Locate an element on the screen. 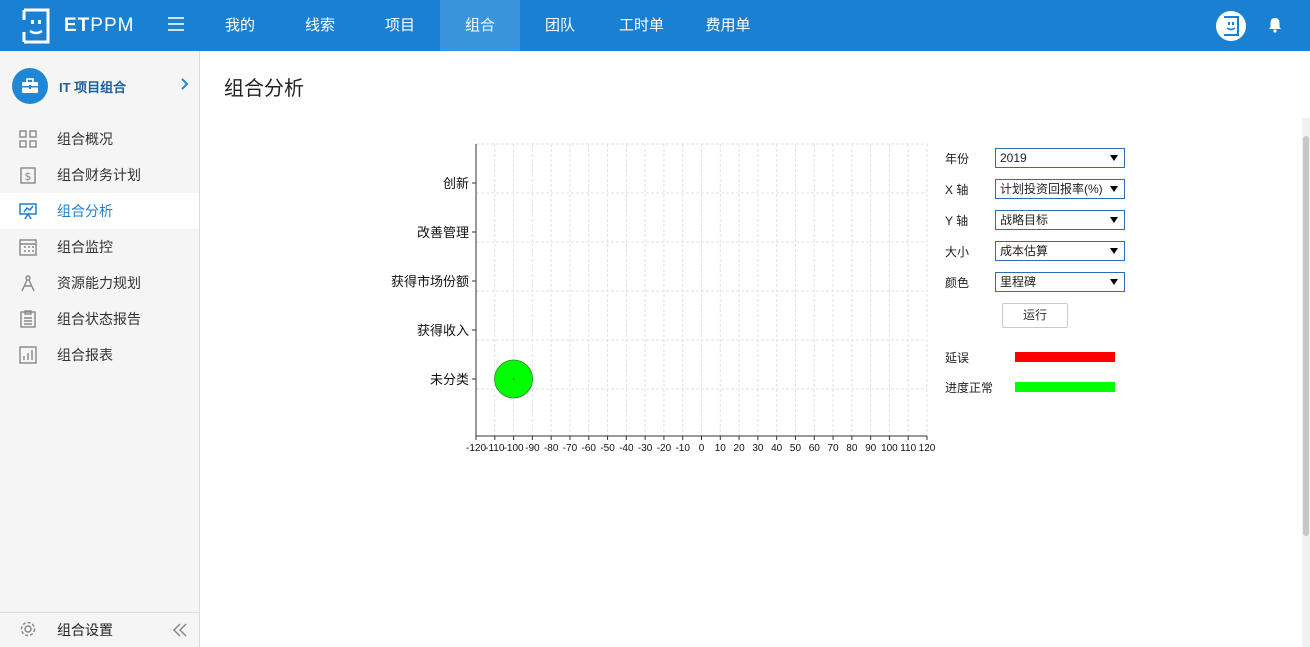 Image resolution: width=1310 pixels, height=647 pixels. y-axis-label: Y 轴 is located at coordinates (957, 221).